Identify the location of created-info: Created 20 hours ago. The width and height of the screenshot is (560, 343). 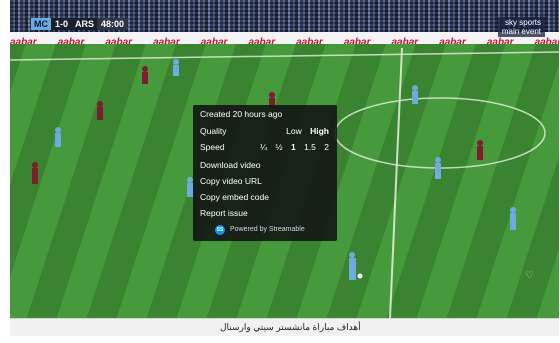
(241, 114).